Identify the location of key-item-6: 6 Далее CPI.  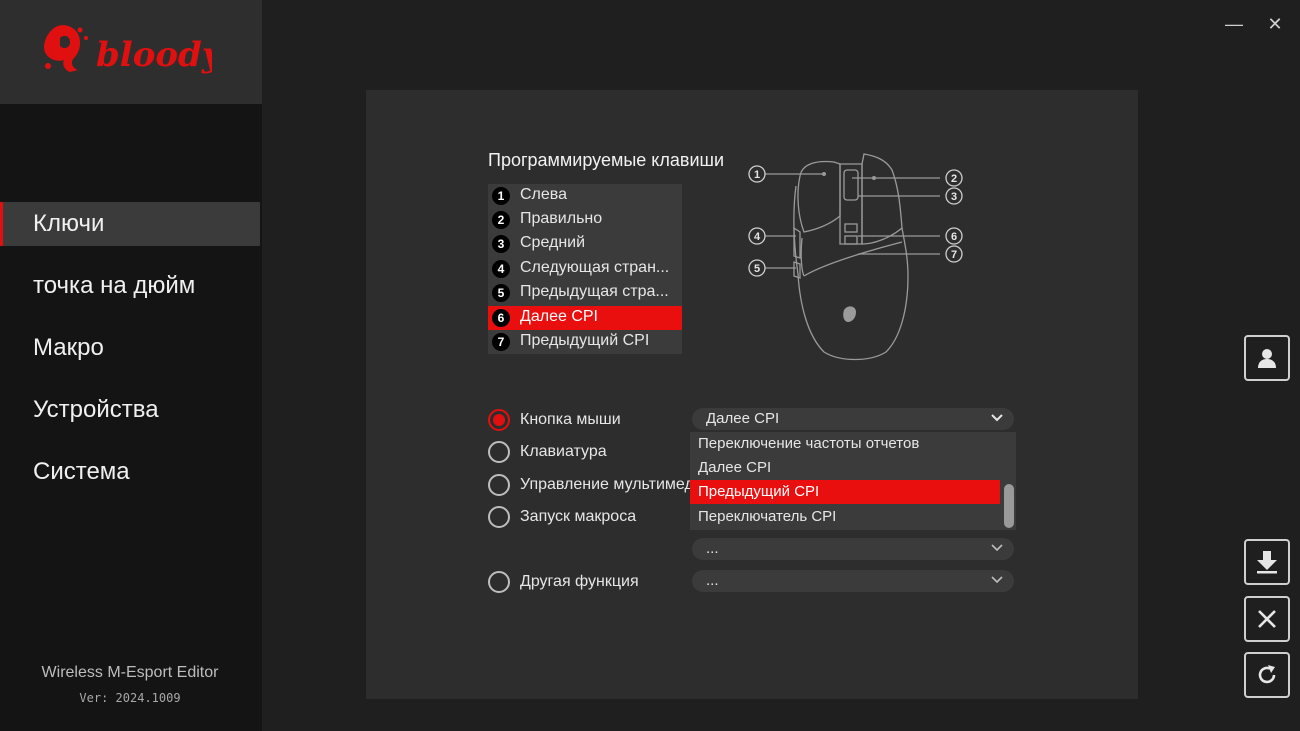
(585, 318).